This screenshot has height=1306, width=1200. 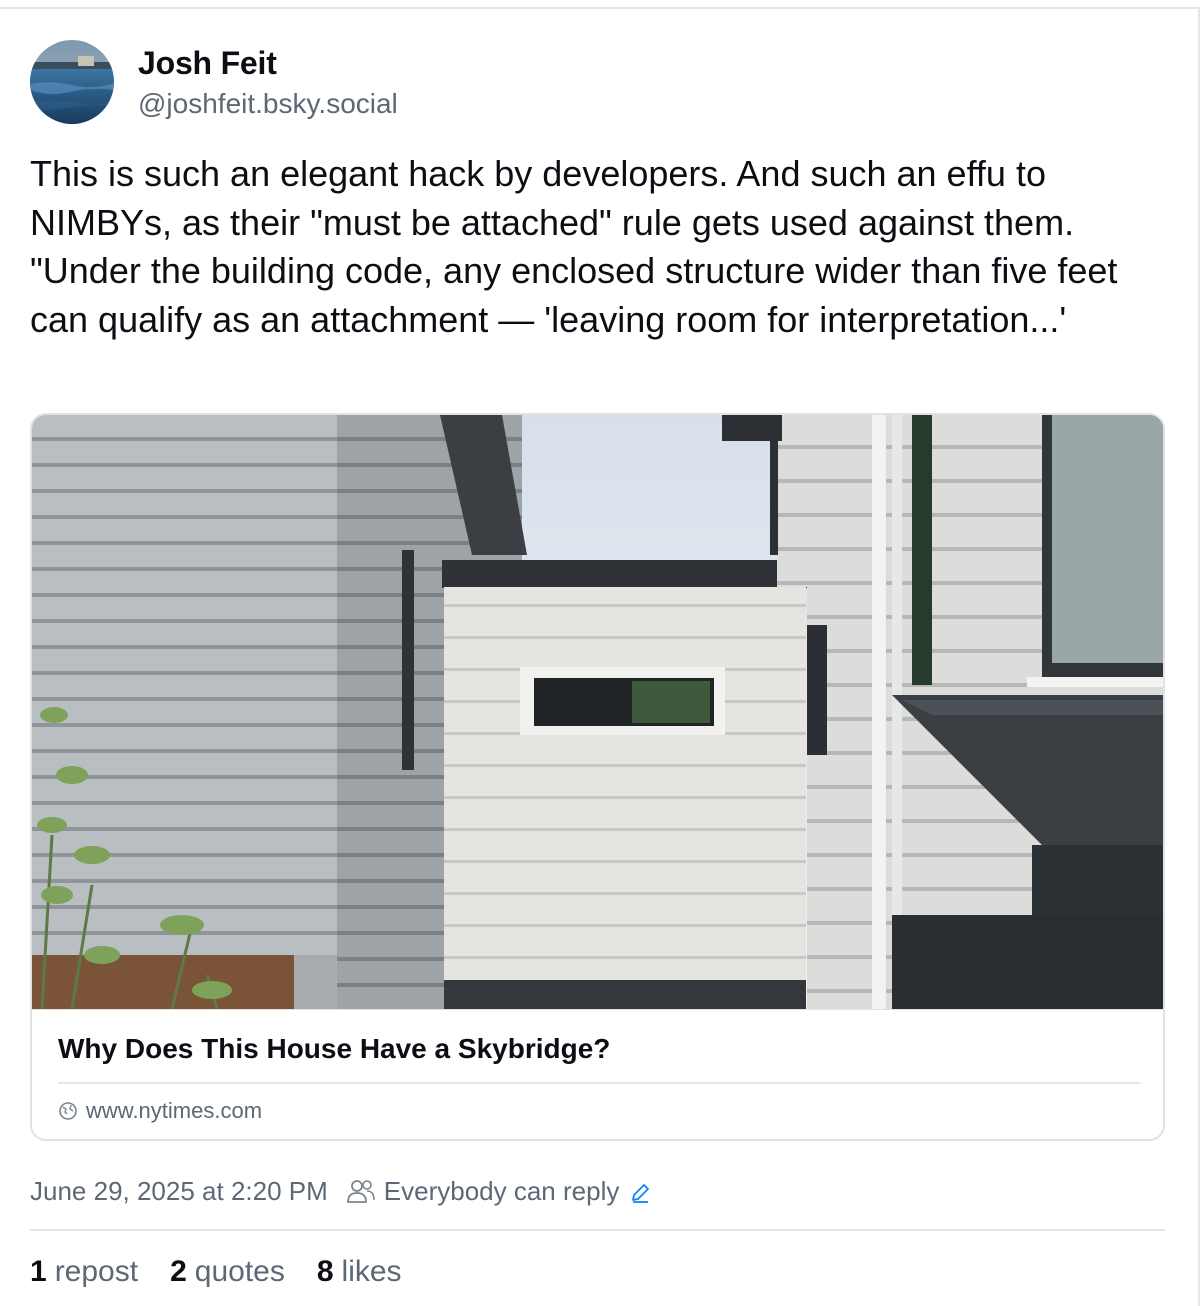 I want to click on embed-title: Why Does This House Have a Skybridge?, so click(x=334, y=1049).